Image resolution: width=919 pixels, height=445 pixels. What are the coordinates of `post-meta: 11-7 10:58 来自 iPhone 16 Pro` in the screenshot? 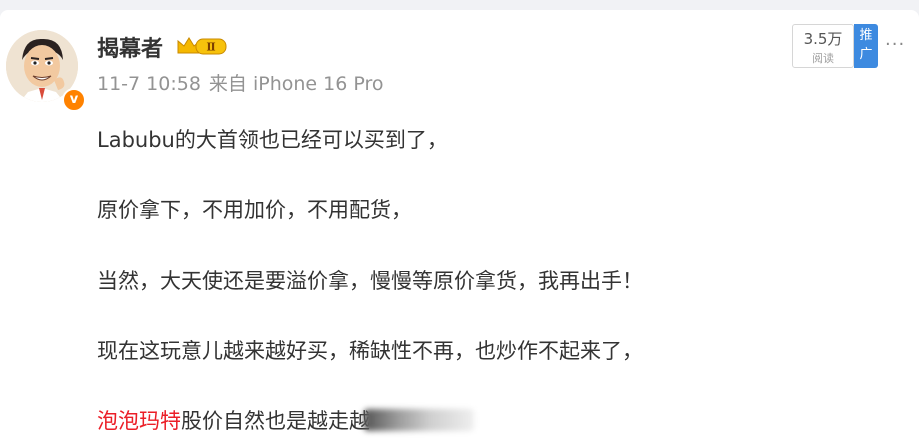 It's located at (244, 82).